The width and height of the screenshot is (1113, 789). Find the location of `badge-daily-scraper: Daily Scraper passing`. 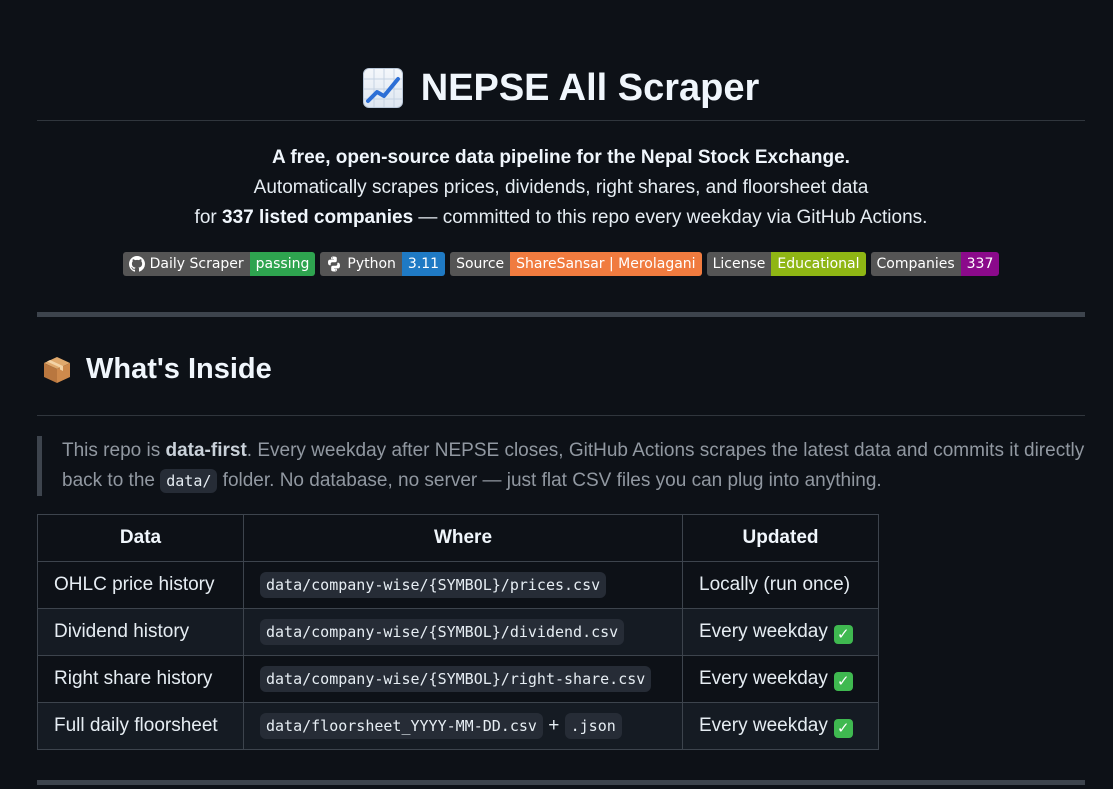

badge-daily-scraper: Daily Scraper passing is located at coordinates (219, 264).